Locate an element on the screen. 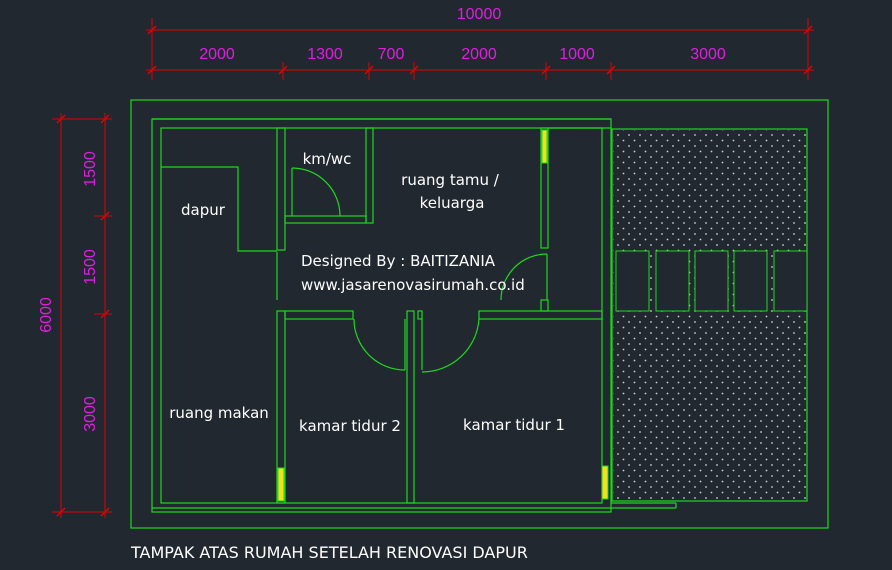 The width and height of the screenshot is (892, 570). left-dimension-group: 6000 1500 1500 3000 is located at coordinates (75, 315).